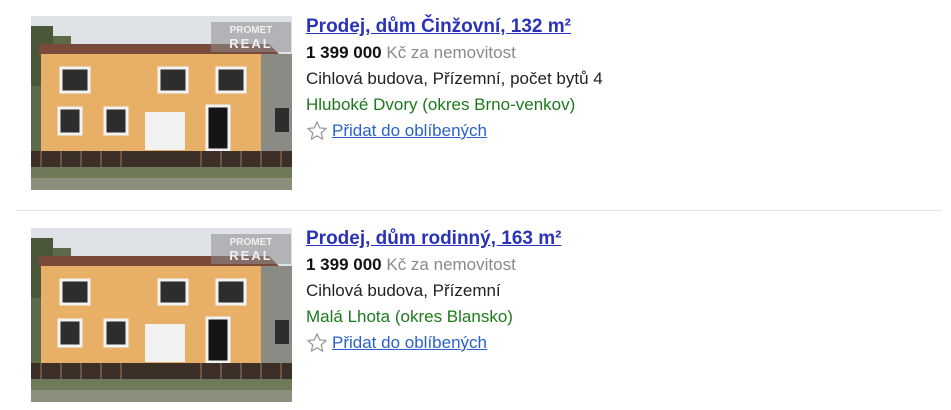 Image resolution: width=951 pixels, height=410 pixels. Describe the element at coordinates (616, 239) in the screenshot. I see `listing-title-link: Prodej, dům rodinný, 163 m²` at that location.